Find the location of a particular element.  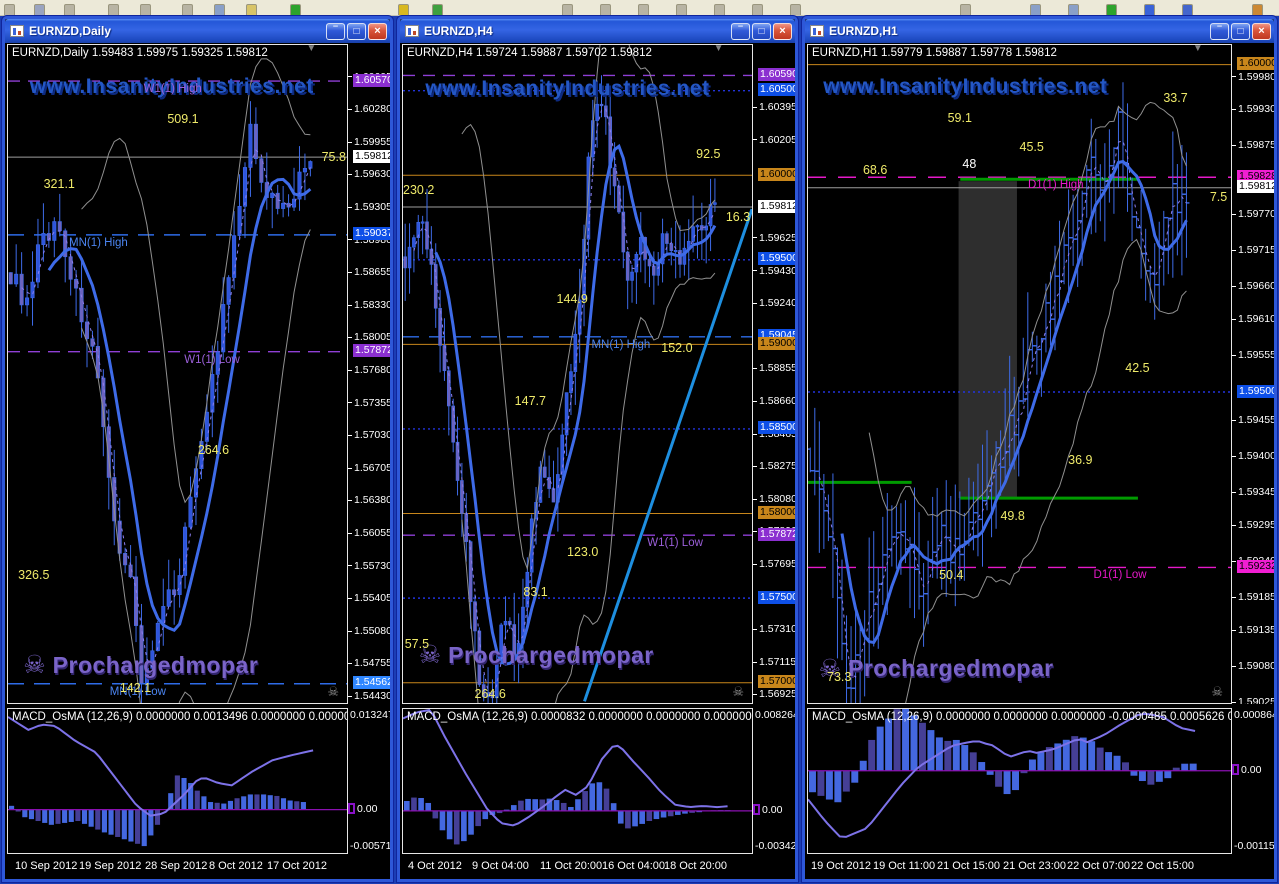

cursor-icon is located at coordinates (69, 9).